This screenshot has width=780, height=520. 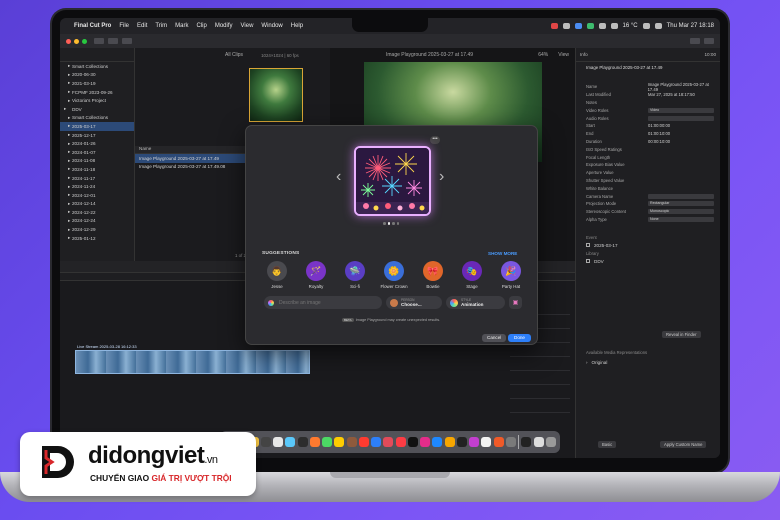 I want to click on basic-button: Basic, so click(x=607, y=444).